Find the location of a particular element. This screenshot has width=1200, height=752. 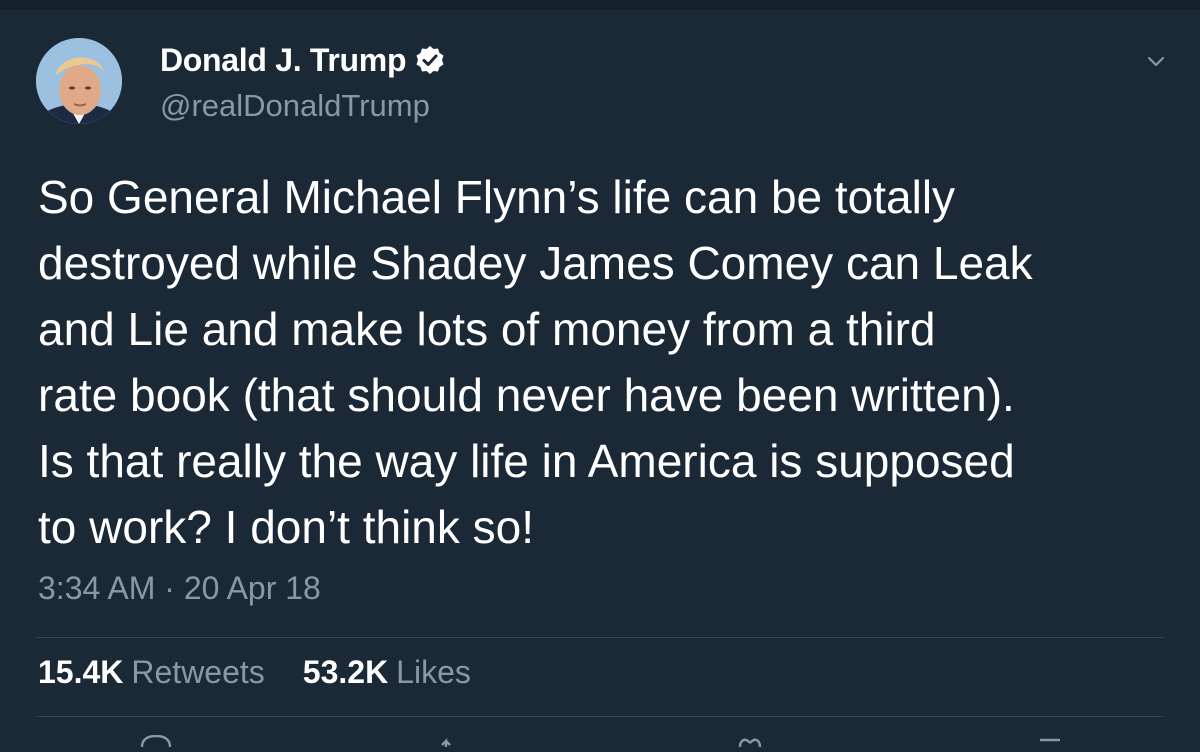

tweet-text-line: to work? I don’t think so! is located at coordinates (286, 527).